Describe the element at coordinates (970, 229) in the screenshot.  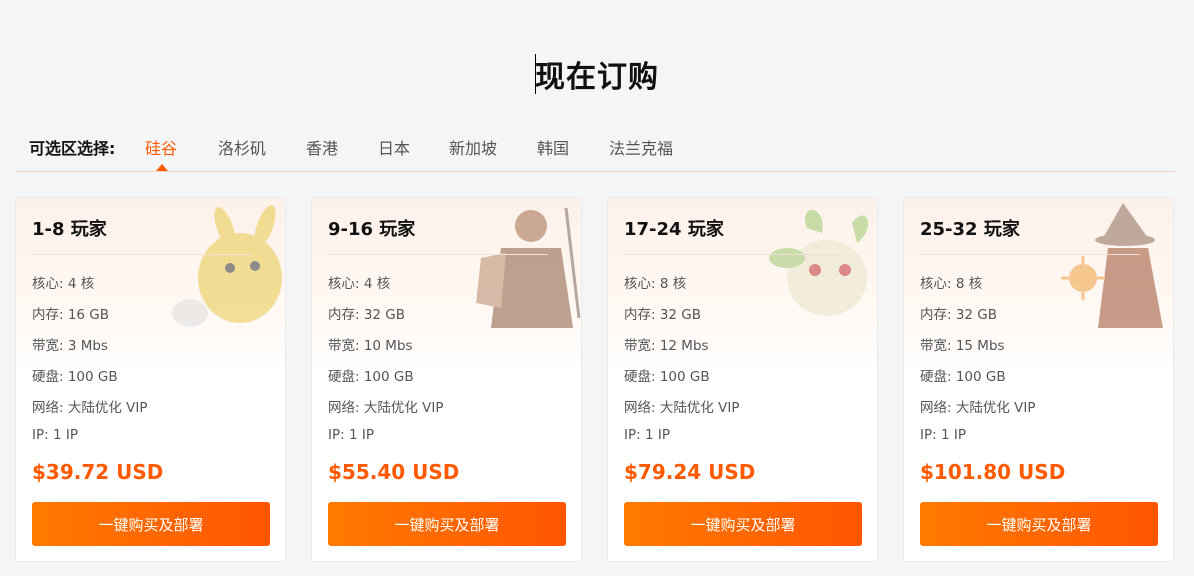
I see `plan-title: 25-32 玩家` at that location.